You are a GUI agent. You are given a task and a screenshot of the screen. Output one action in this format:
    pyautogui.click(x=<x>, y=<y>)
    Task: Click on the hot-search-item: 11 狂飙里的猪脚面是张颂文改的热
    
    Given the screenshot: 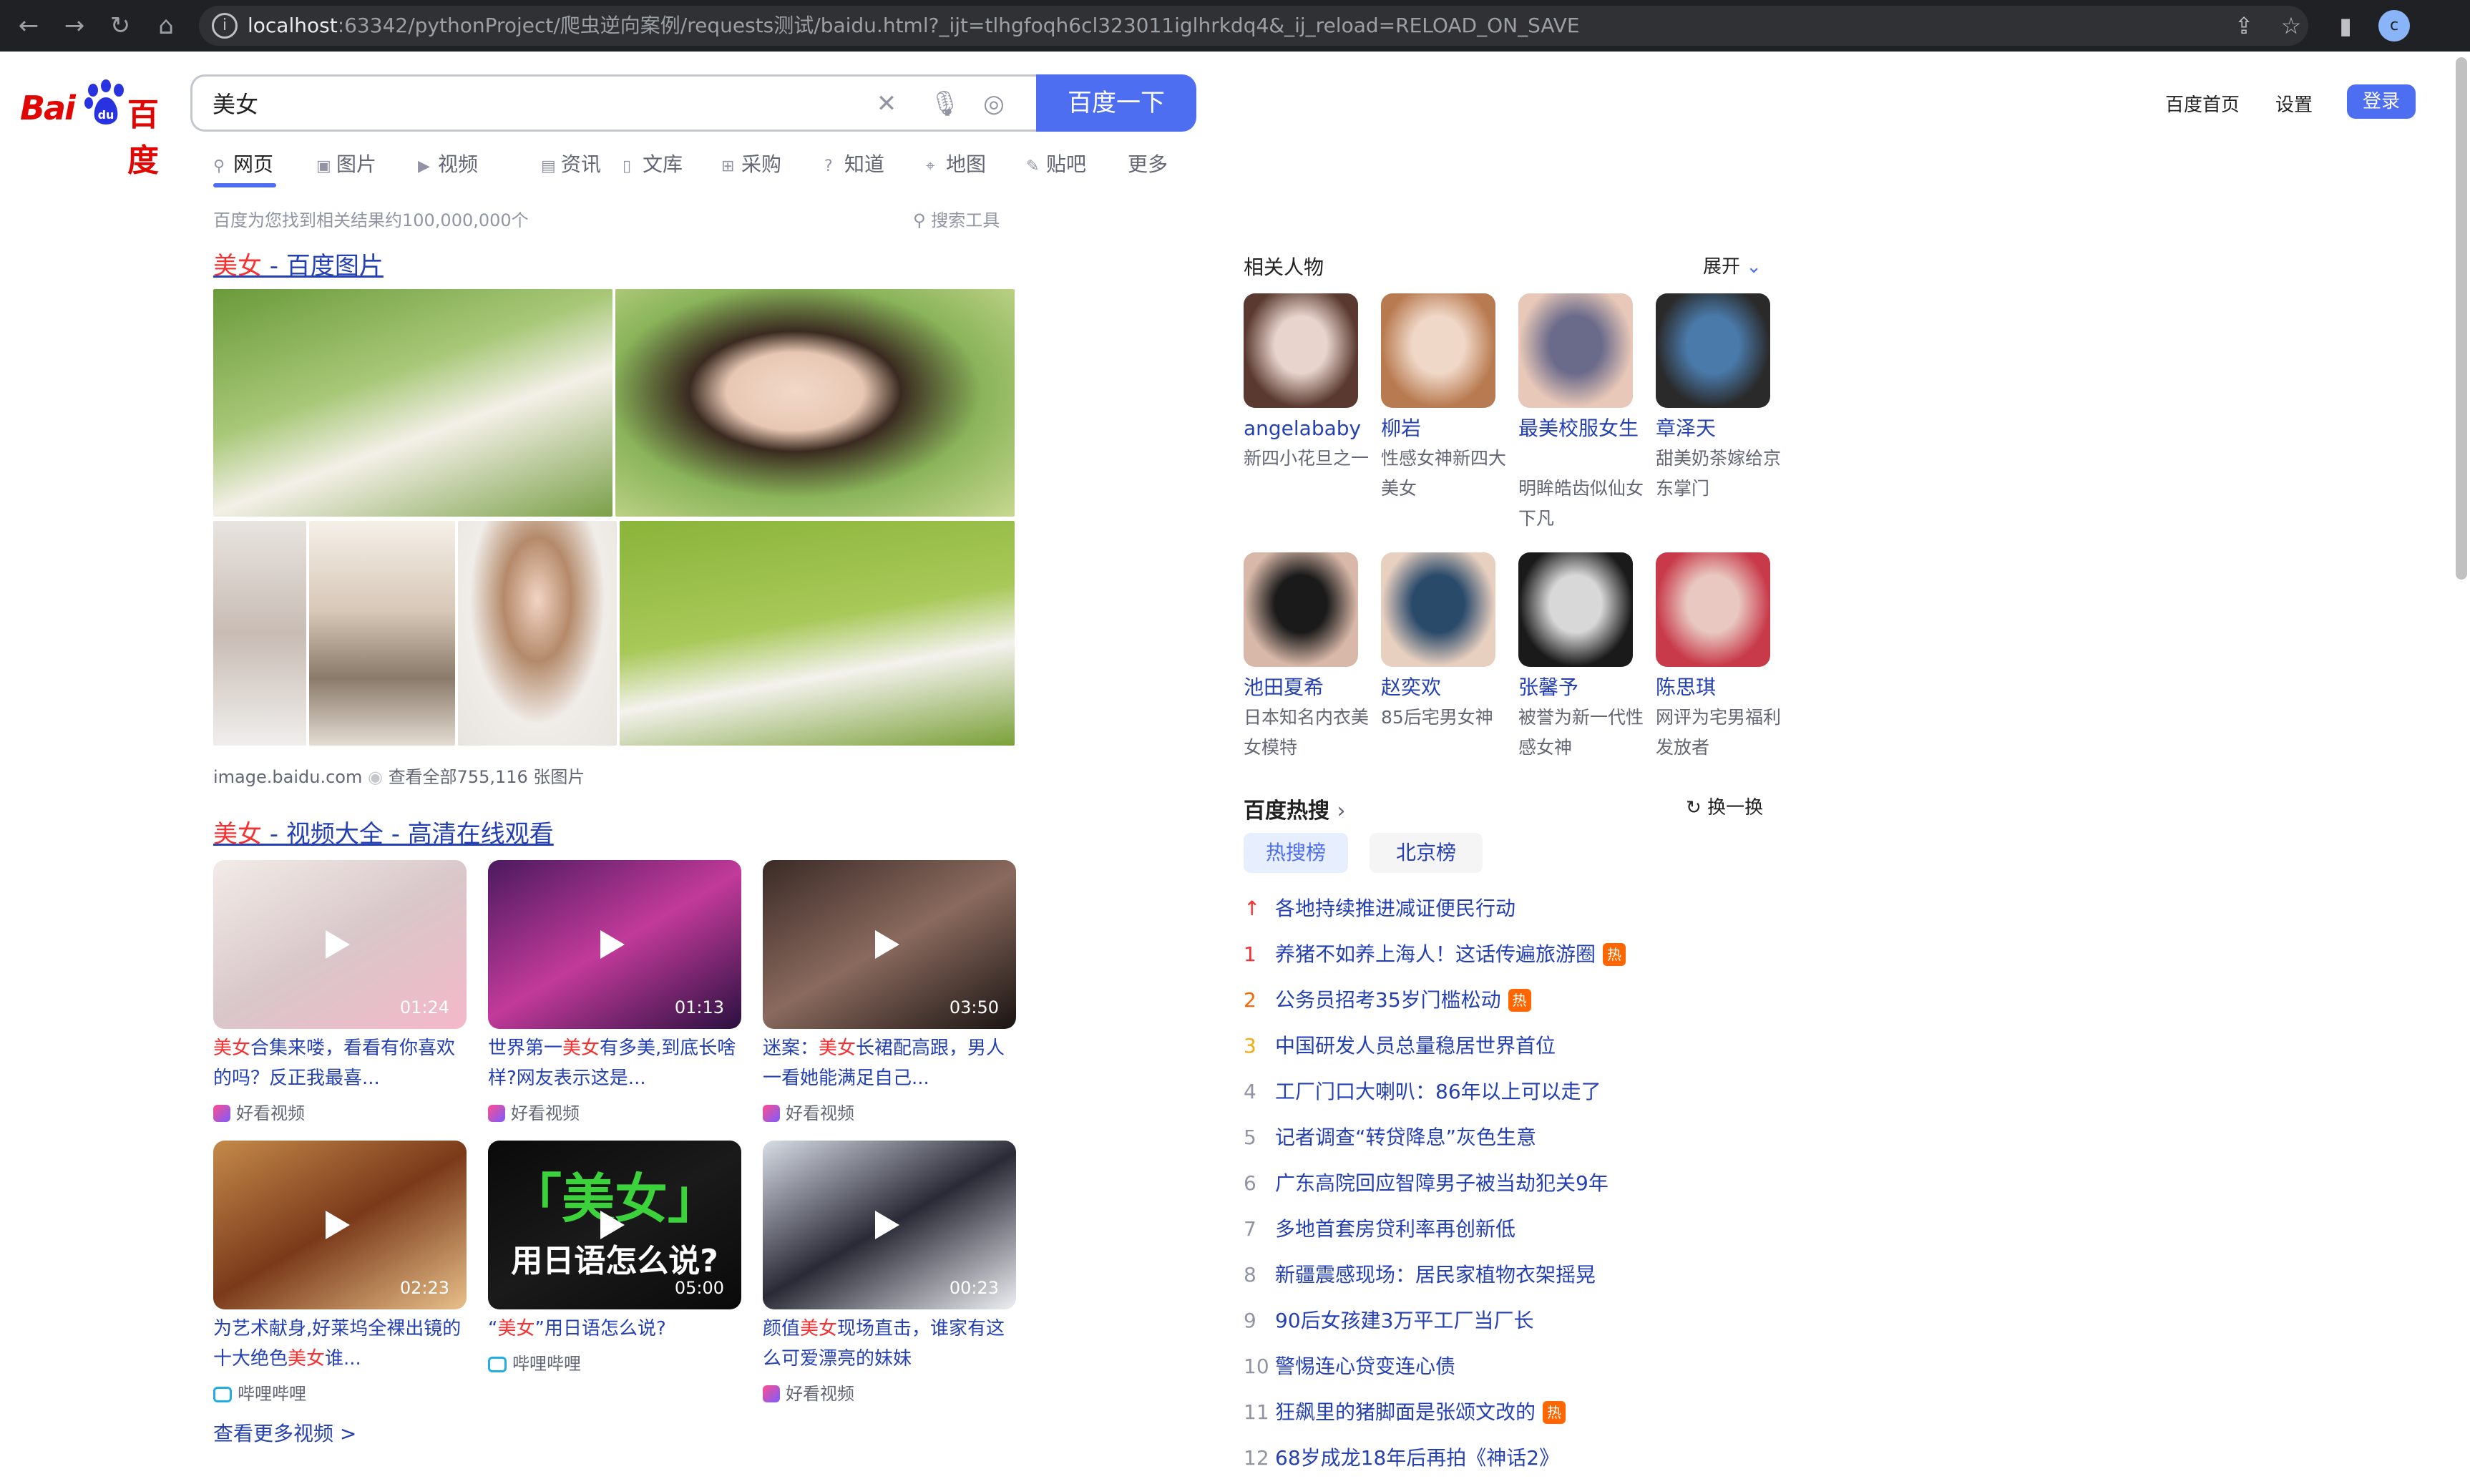 What is the action you would take?
    pyautogui.click(x=1405, y=1411)
    